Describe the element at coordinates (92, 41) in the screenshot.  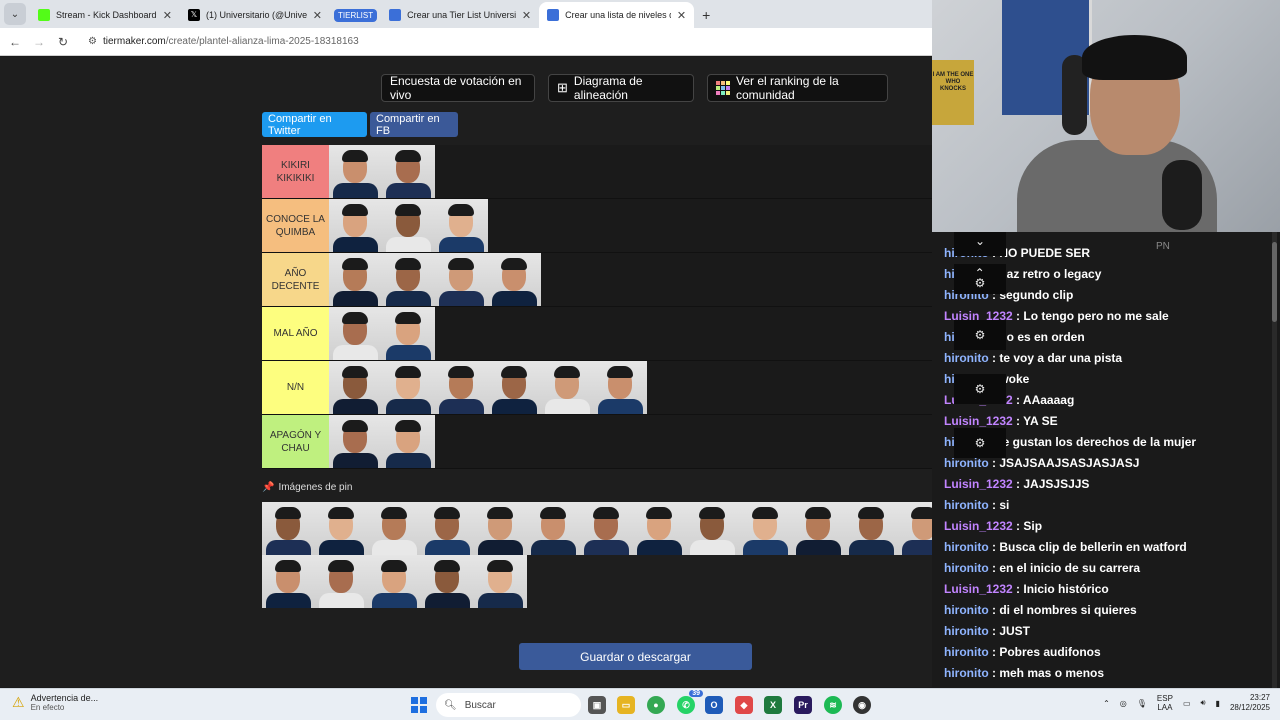
I see `site-info-icon: ⚙` at that location.